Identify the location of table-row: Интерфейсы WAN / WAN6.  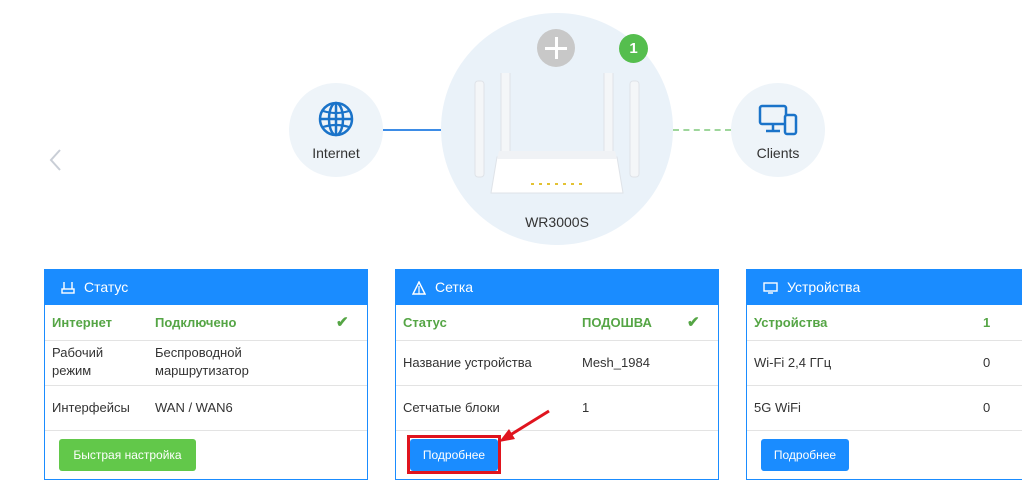
(206, 408).